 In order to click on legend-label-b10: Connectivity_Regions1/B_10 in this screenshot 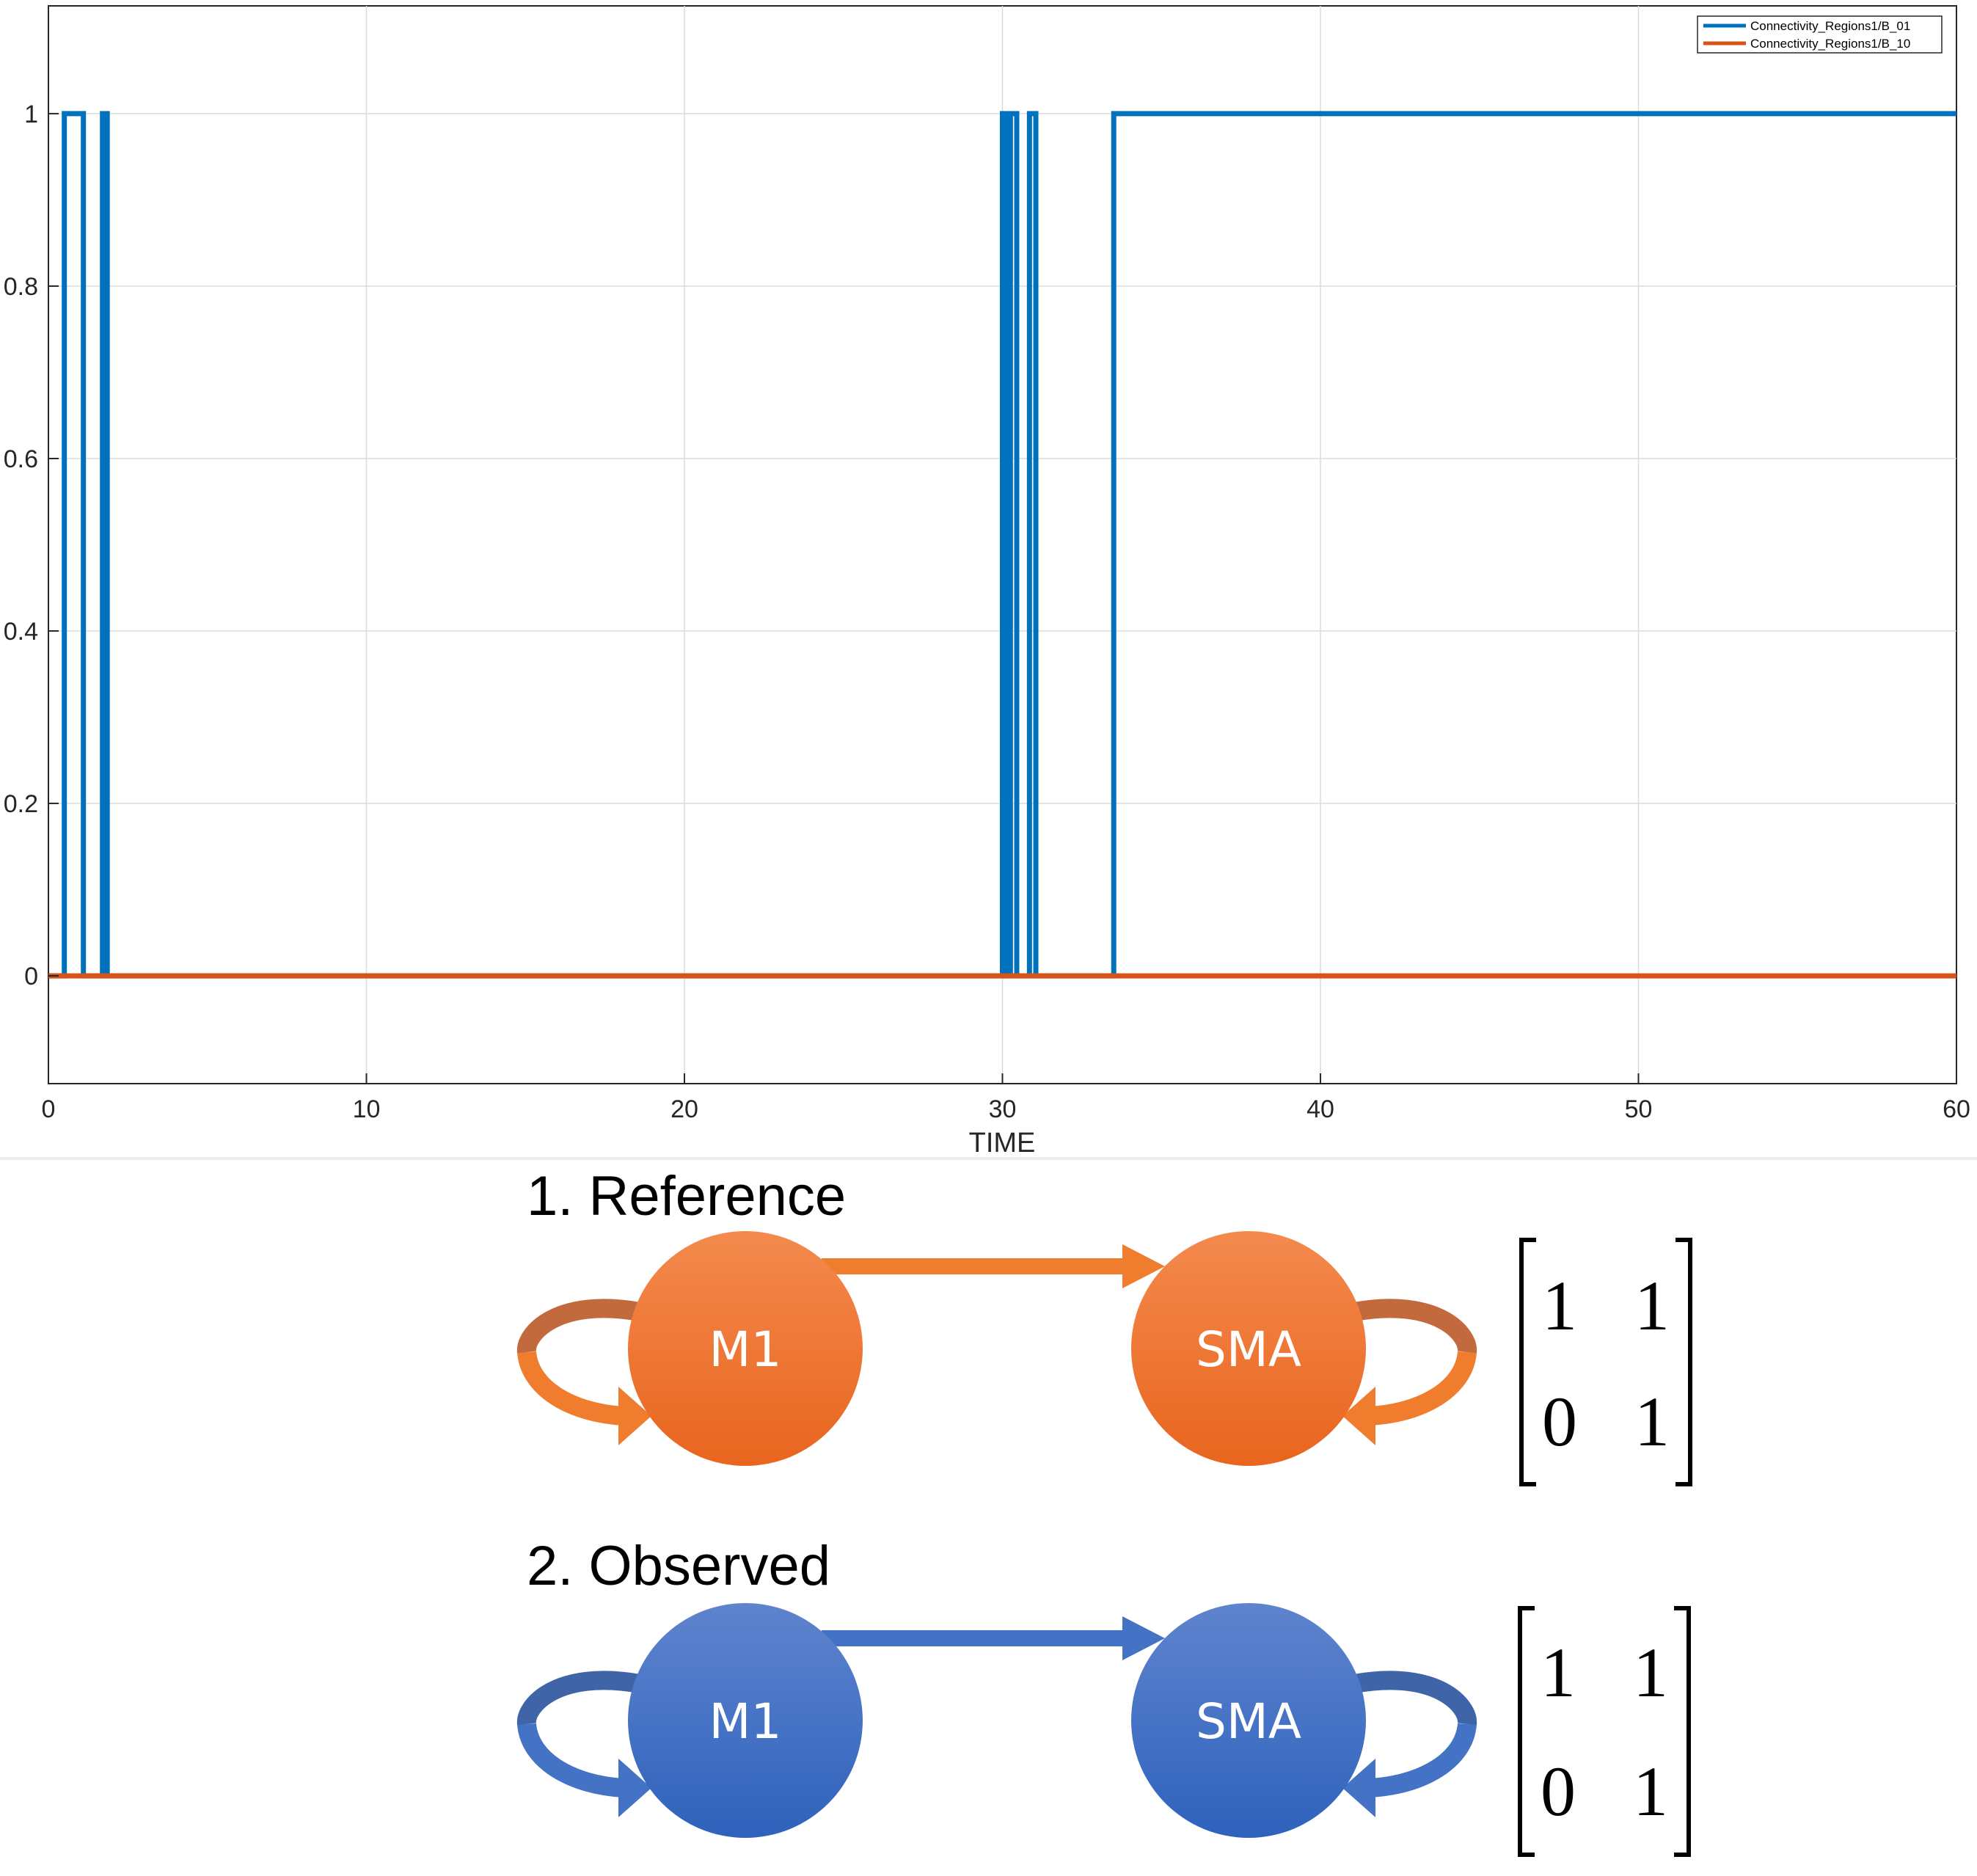, I will do `click(1830, 44)`.